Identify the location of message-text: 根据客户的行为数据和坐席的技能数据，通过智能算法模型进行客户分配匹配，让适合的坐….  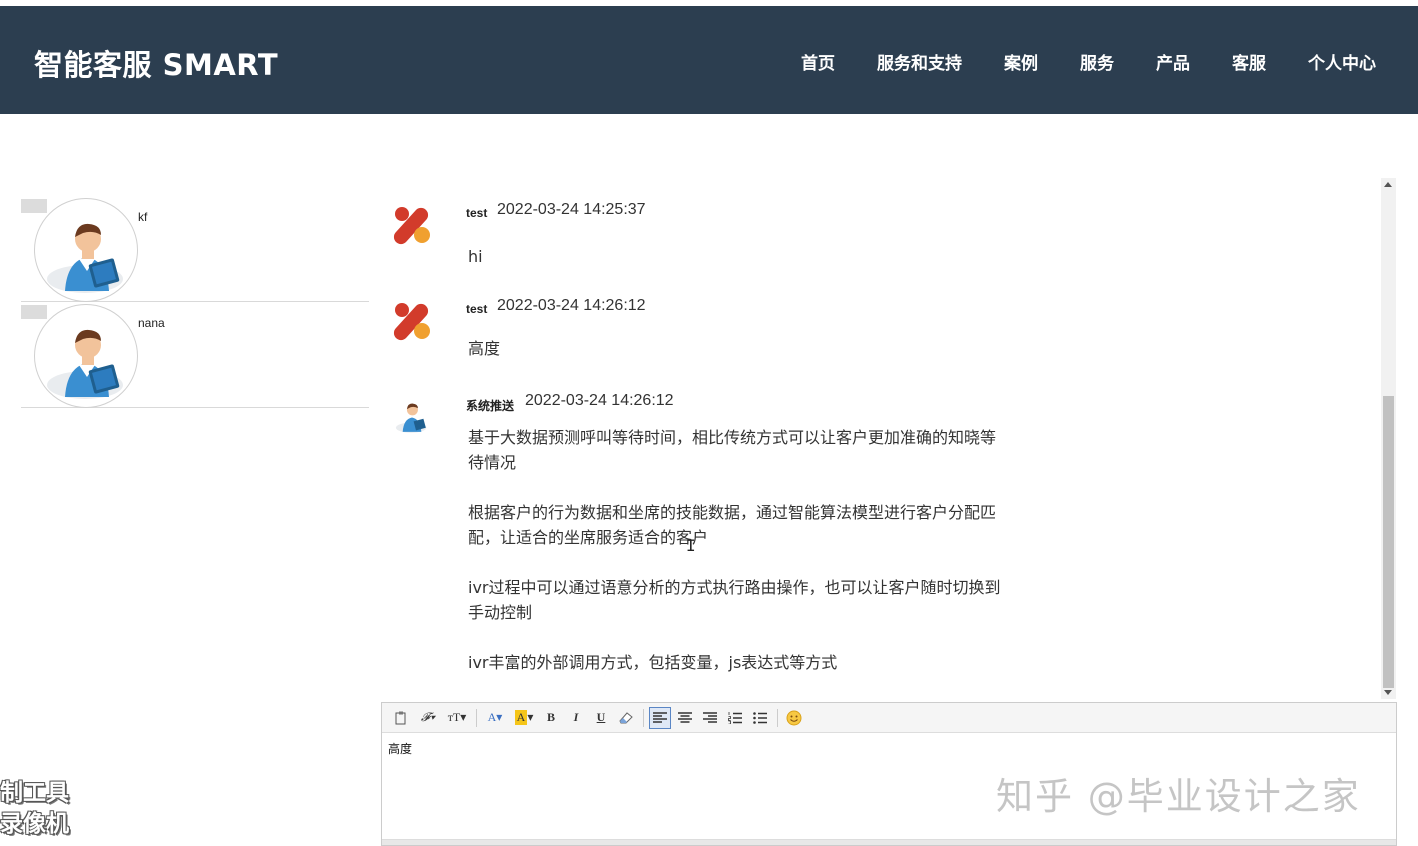
(732, 525).